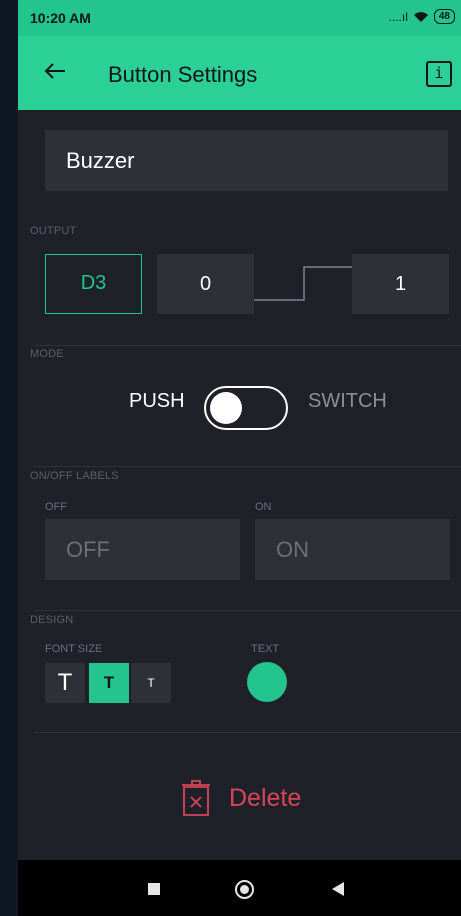 The image size is (461, 916). I want to click on design-section-label: DESIGN, so click(52, 620).